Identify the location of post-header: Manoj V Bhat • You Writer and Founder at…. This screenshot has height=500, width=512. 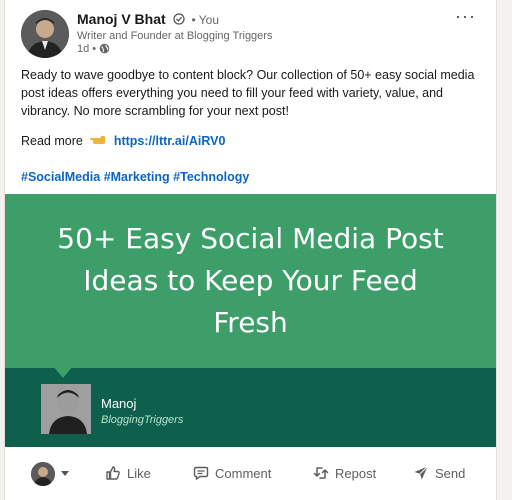
(252, 32).